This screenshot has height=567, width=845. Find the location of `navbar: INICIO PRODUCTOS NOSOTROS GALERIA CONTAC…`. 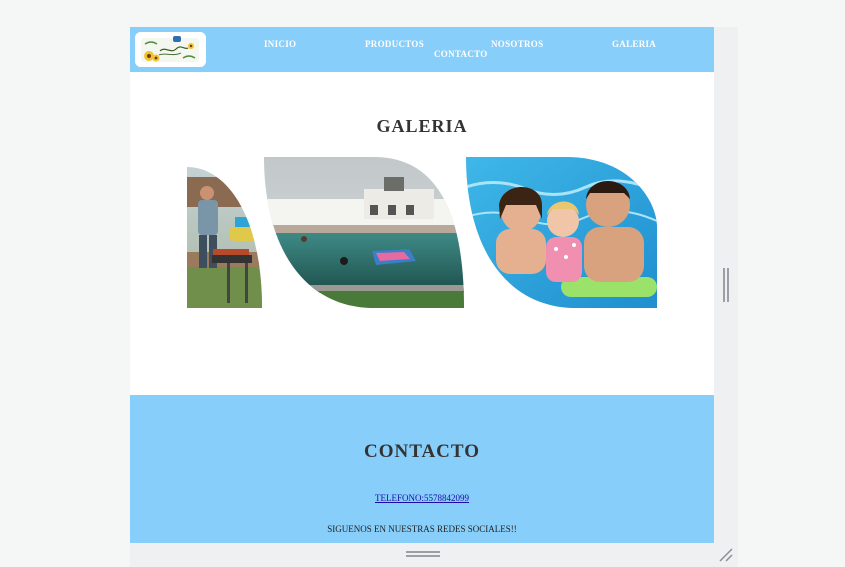

navbar: INICIO PRODUCTOS NOSOTROS GALERIA CONTAC… is located at coordinates (422, 49).